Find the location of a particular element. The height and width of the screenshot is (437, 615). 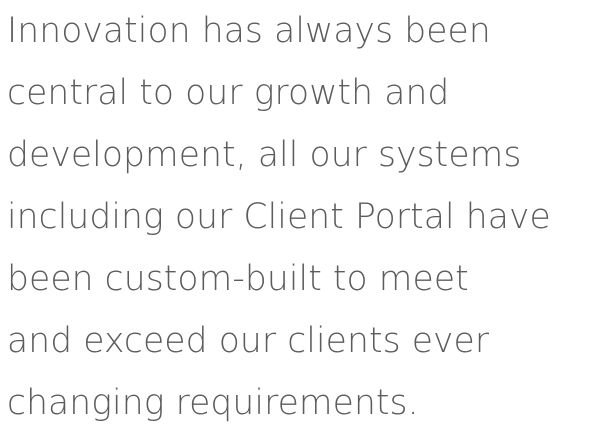

paragraph-line: been custom-built to meet is located at coordinates (238, 279).